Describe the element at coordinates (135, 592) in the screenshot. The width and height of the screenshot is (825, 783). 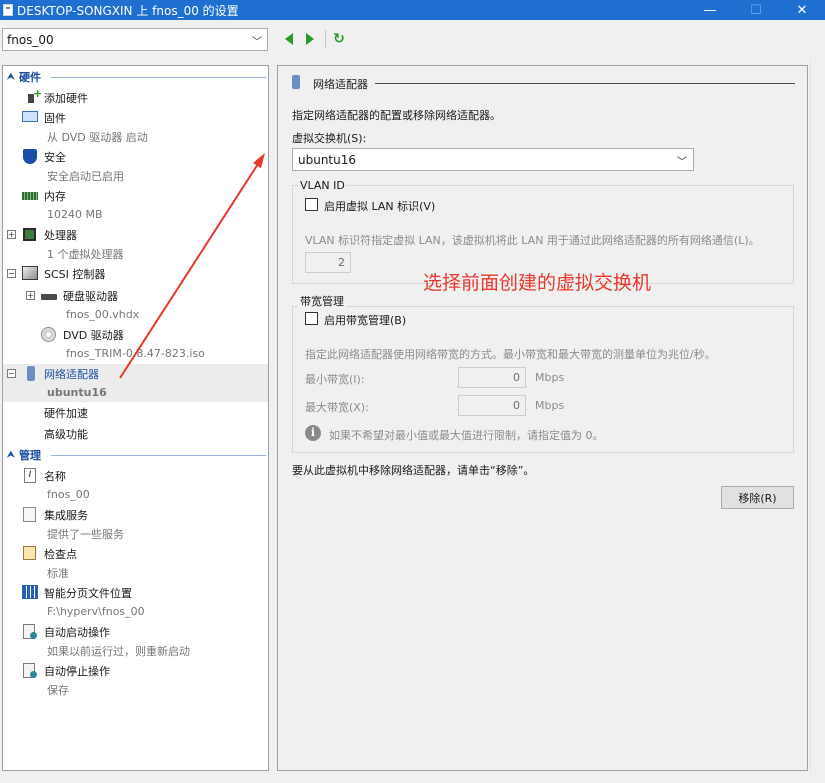
I see `tree-item-smart-paging: 智能分页文件位置` at that location.